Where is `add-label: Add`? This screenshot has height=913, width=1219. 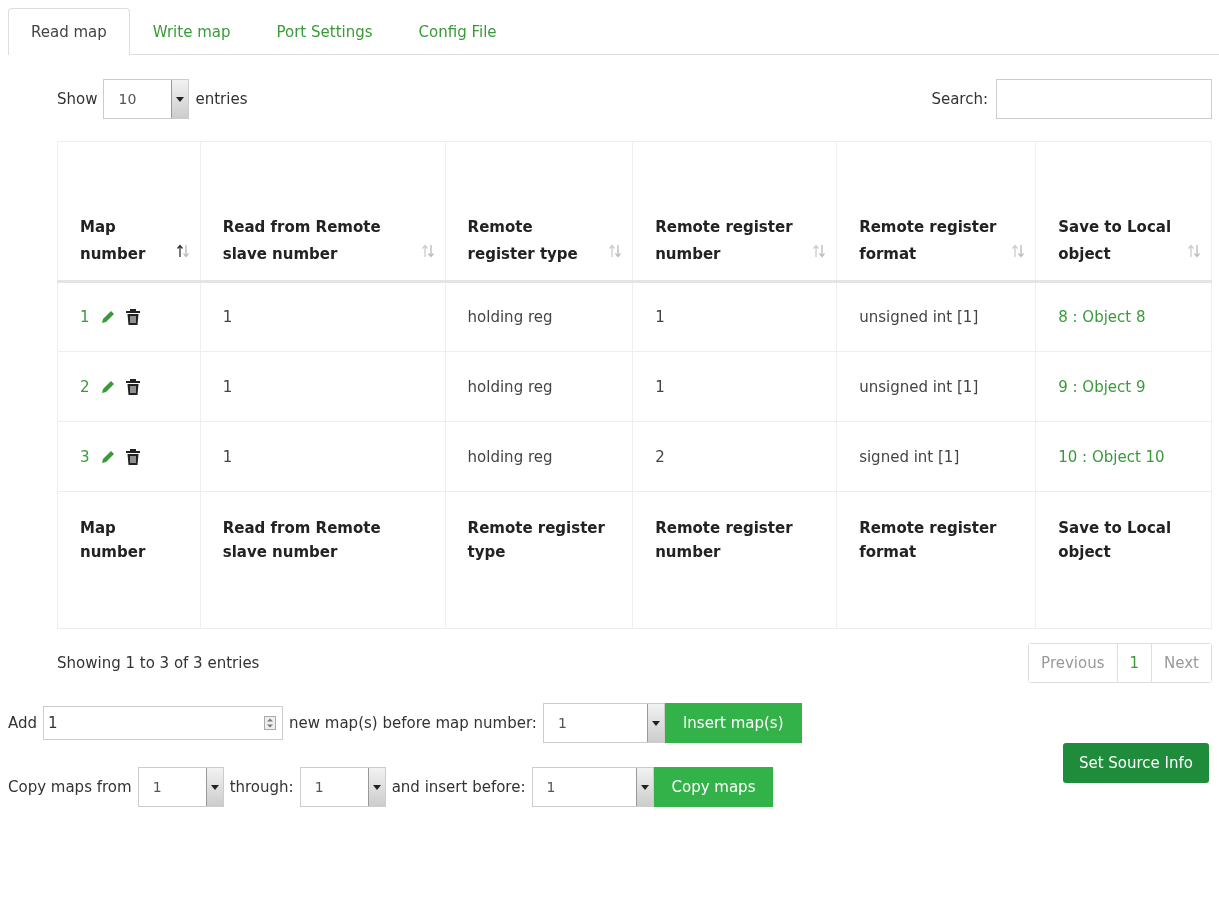
add-label: Add is located at coordinates (23, 723).